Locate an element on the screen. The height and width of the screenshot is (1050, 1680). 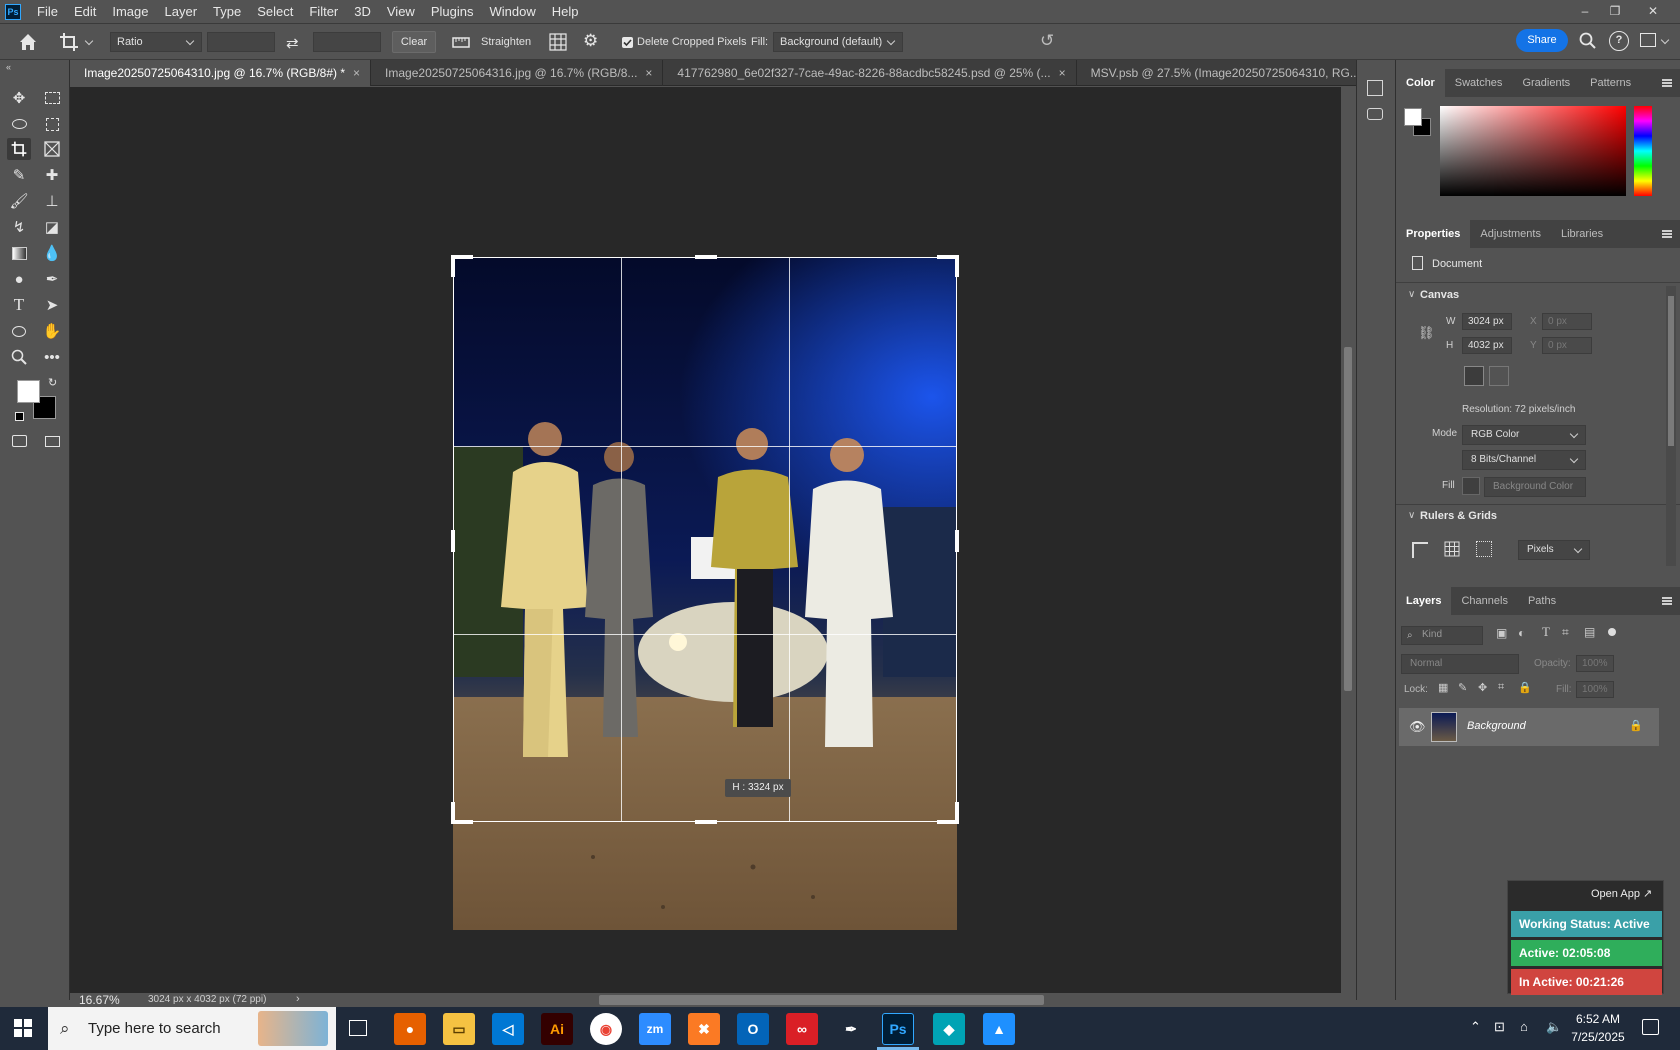
color-field is located at coordinates (1533, 151).